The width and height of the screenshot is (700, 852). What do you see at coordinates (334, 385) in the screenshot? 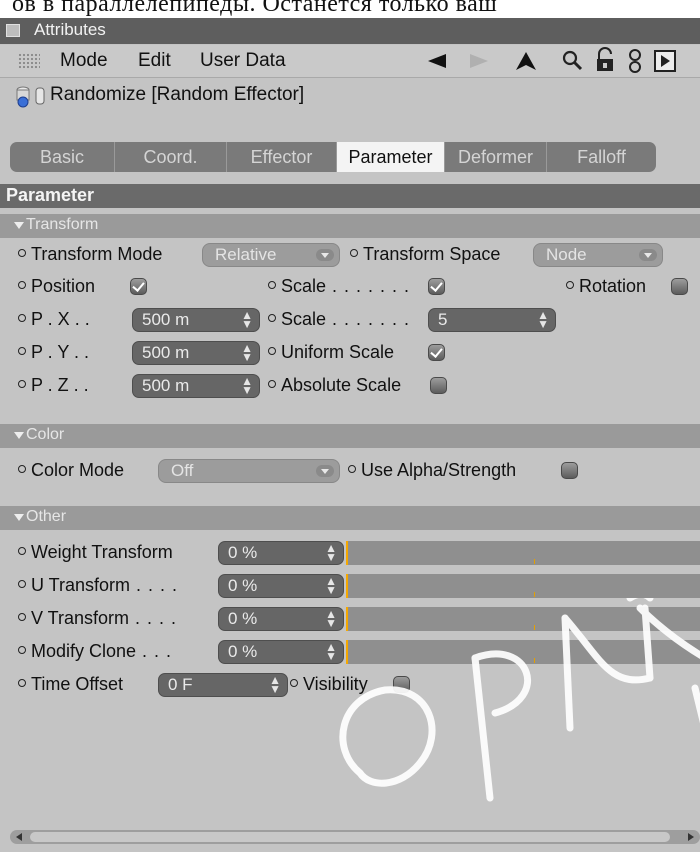
I see `absolute-scale-label: Absolute Scale` at bounding box center [334, 385].